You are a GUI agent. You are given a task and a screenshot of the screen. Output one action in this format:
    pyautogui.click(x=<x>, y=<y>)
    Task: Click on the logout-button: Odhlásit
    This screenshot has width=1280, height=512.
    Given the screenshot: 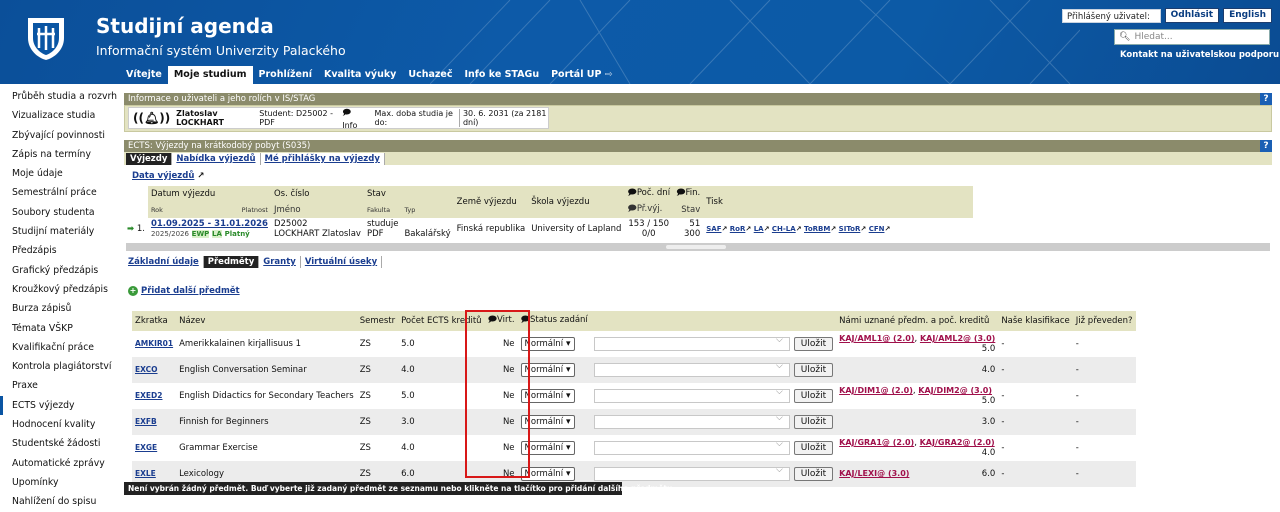 What is the action you would take?
    pyautogui.click(x=1192, y=15)
    